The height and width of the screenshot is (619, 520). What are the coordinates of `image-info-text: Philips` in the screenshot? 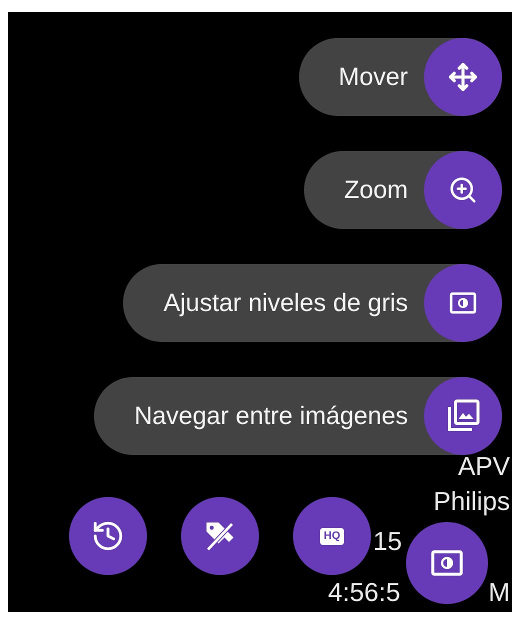 It's located at (471, 501).